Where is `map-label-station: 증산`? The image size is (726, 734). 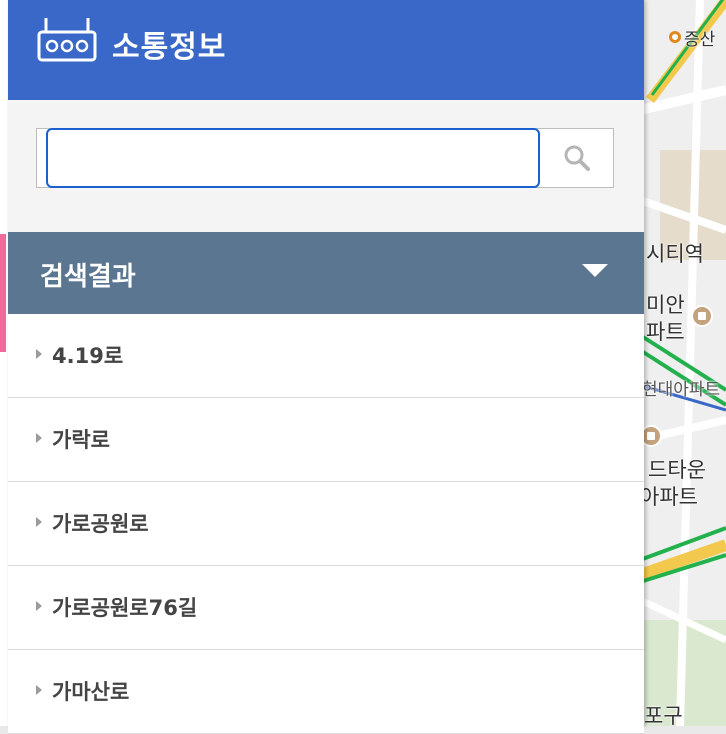
map-label-station: 증산 is located at coordinates (699, 37).